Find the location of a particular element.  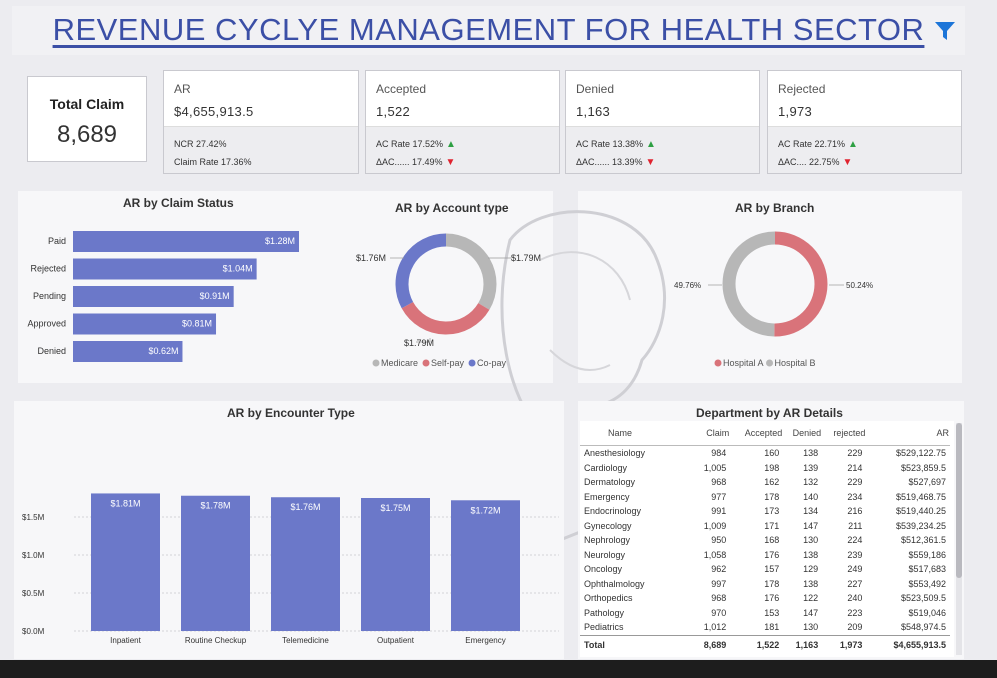

table-cell: 160 is located at coordinates (772, 453).